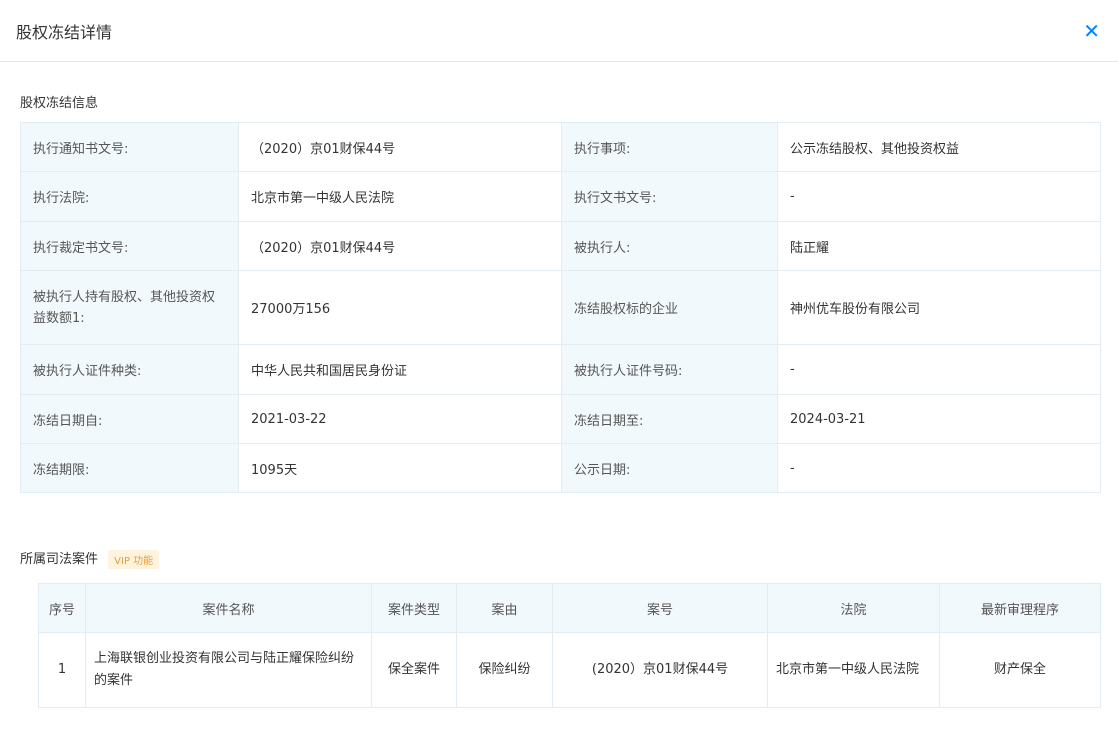 The image size is (1118, 746). Describe the element at coordinates (129, 196) in the screenshot. I see `court-label: 执行法院:` at that location.